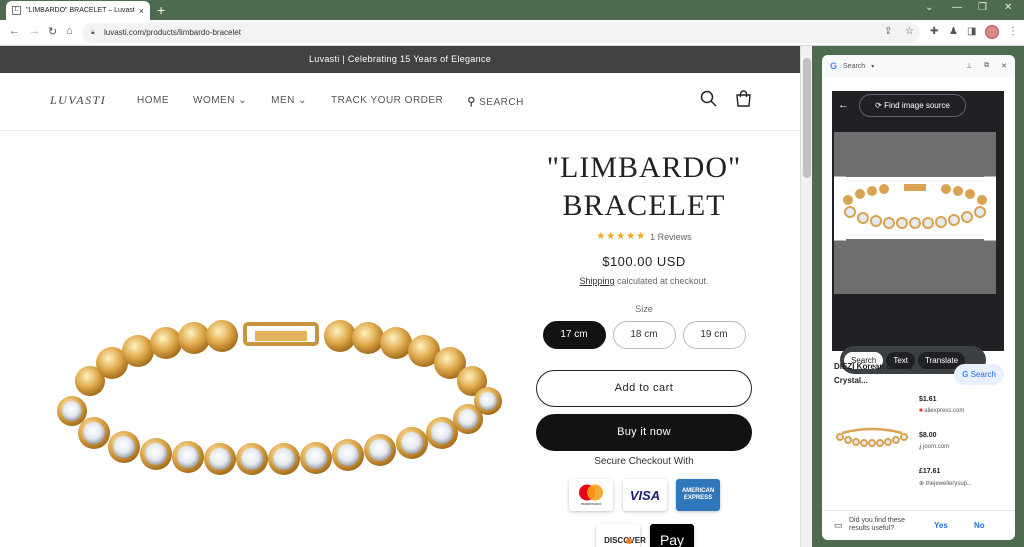 The height and width of the screenshot is (547, 1024). What do you see at coordinates (880, 105) in the screenshot?
I see `find-source-icon: ⟳` at bounding box center [880, 105].